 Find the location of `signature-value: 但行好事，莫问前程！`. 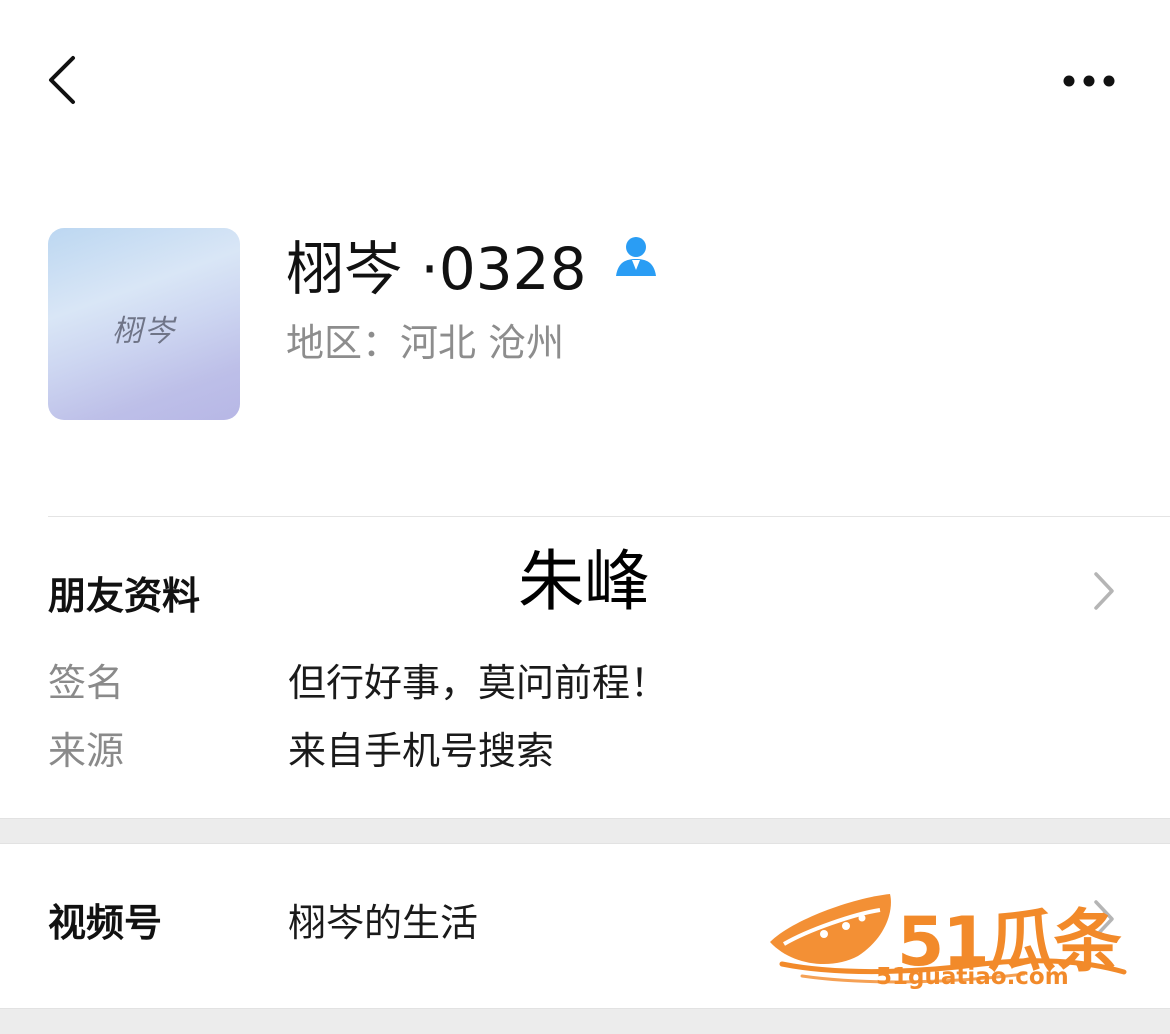

signature-value: 但行好事，莫问前程！ is located at coordinates (478, 683).